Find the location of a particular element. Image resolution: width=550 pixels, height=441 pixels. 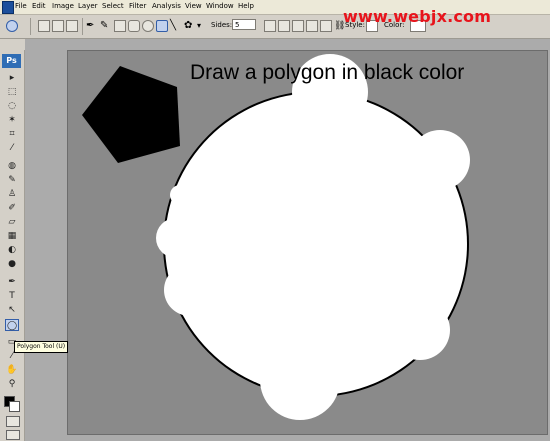

history-brush-tool-icon: ✐ is located at coordinates (12, 208).